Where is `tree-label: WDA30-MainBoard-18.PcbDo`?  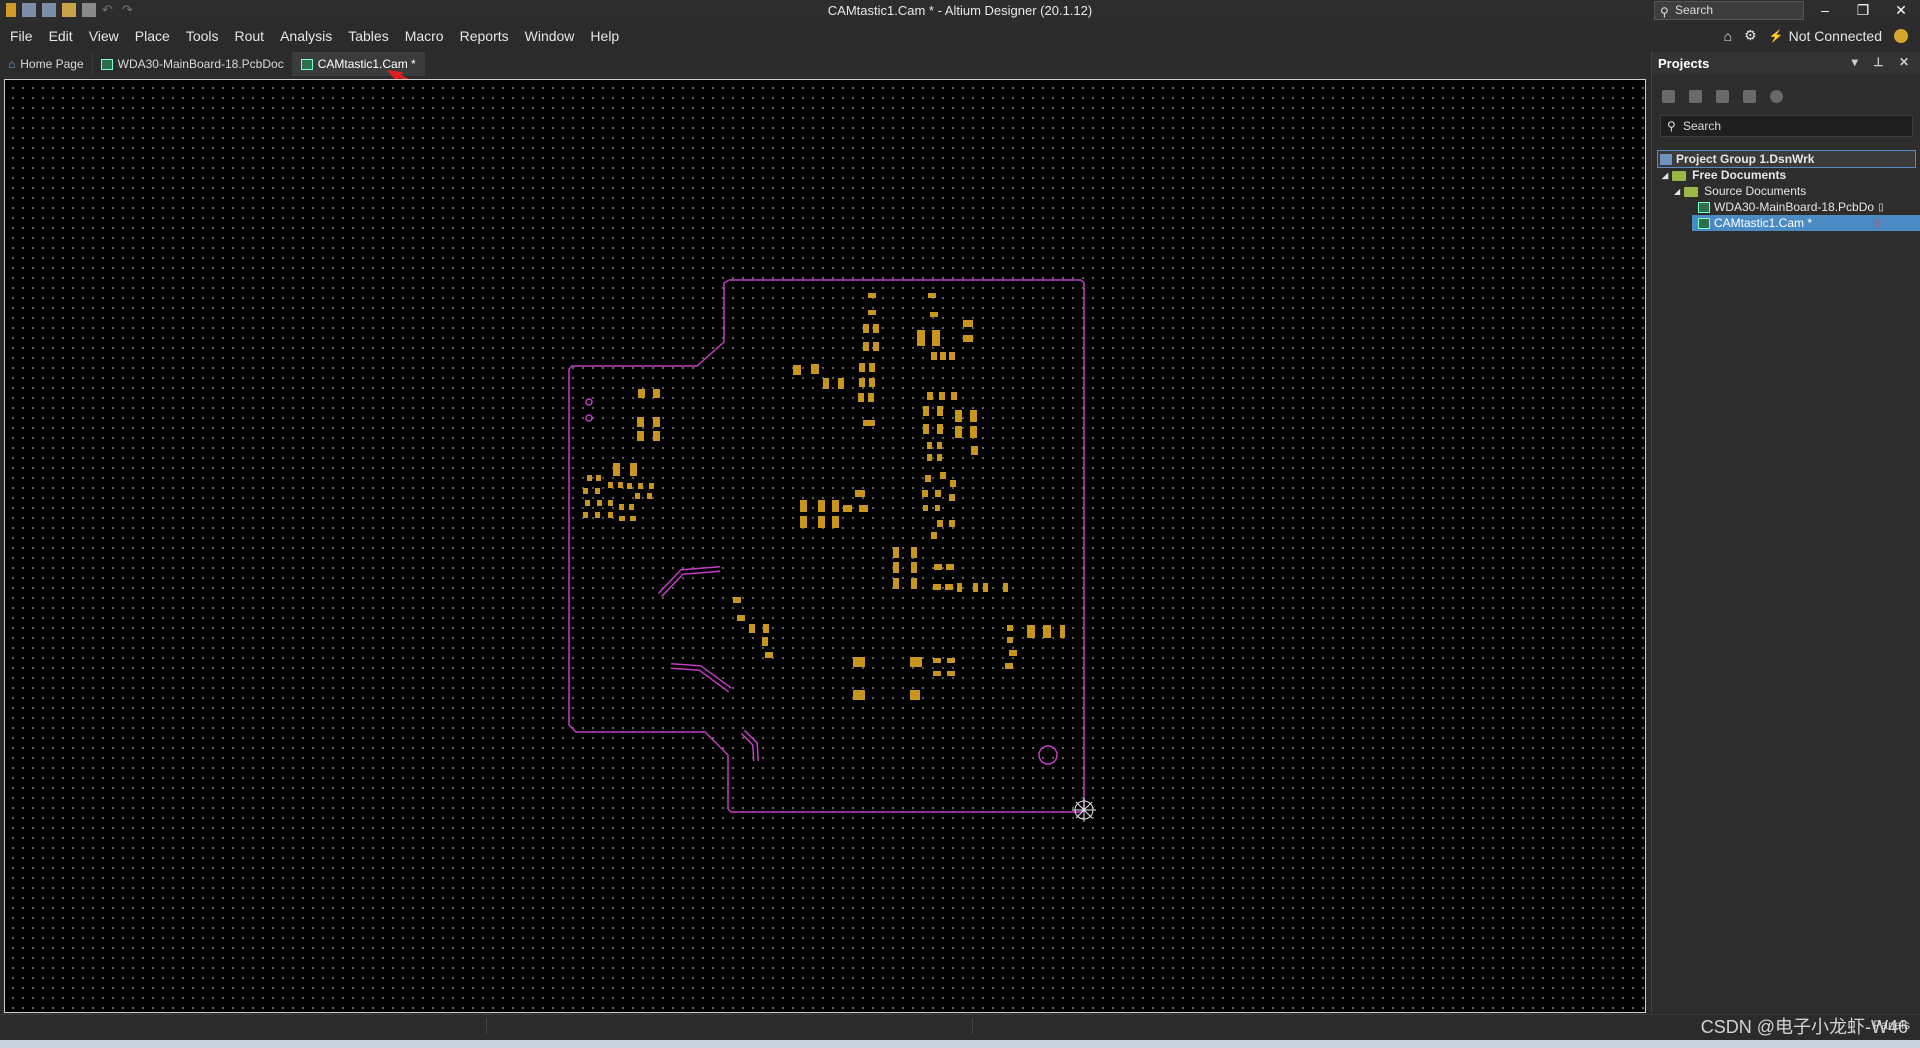
tree-label: WDA30-MainBoard-18.PcbDo is located at coordinates (1794, 207).